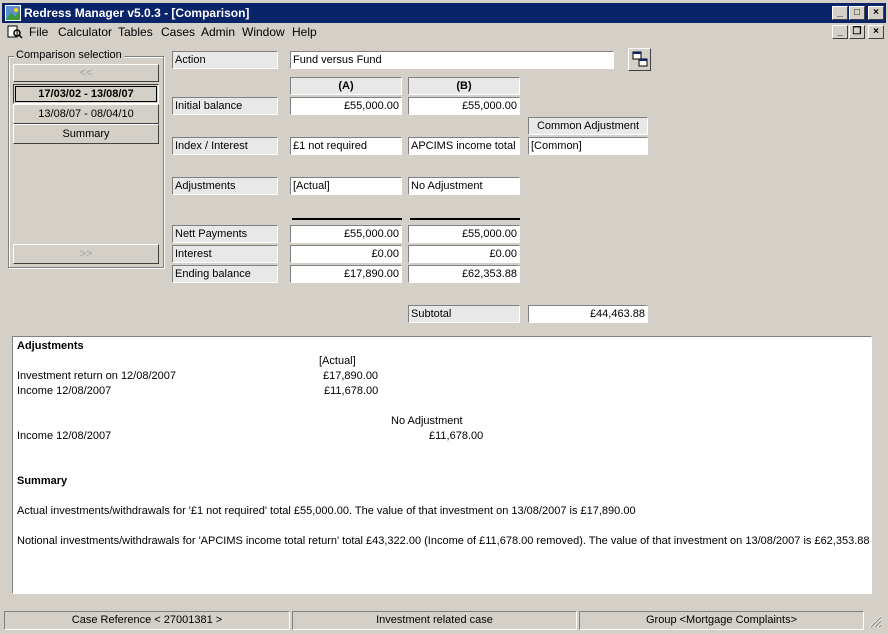 The width and height of the screenshot is (888, 634). Describe the element at coordinates (346, 234) in the screenshot. I see `nett-payments-a-field: £55,000.00` at that location.